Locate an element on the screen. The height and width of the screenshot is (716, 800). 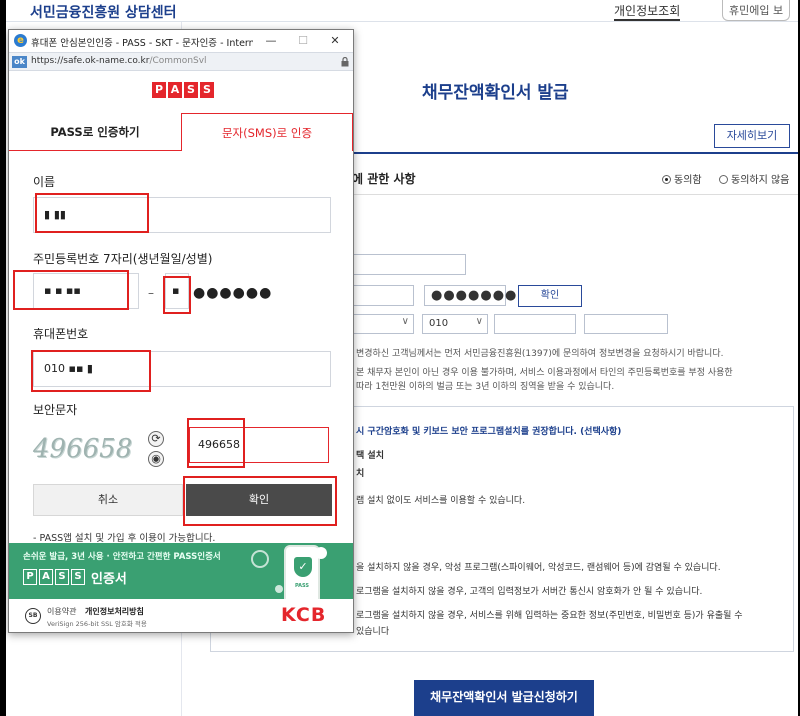
apply-button: 채무잔액확인서 발급신청하기 is located at coordinates (504, 698).